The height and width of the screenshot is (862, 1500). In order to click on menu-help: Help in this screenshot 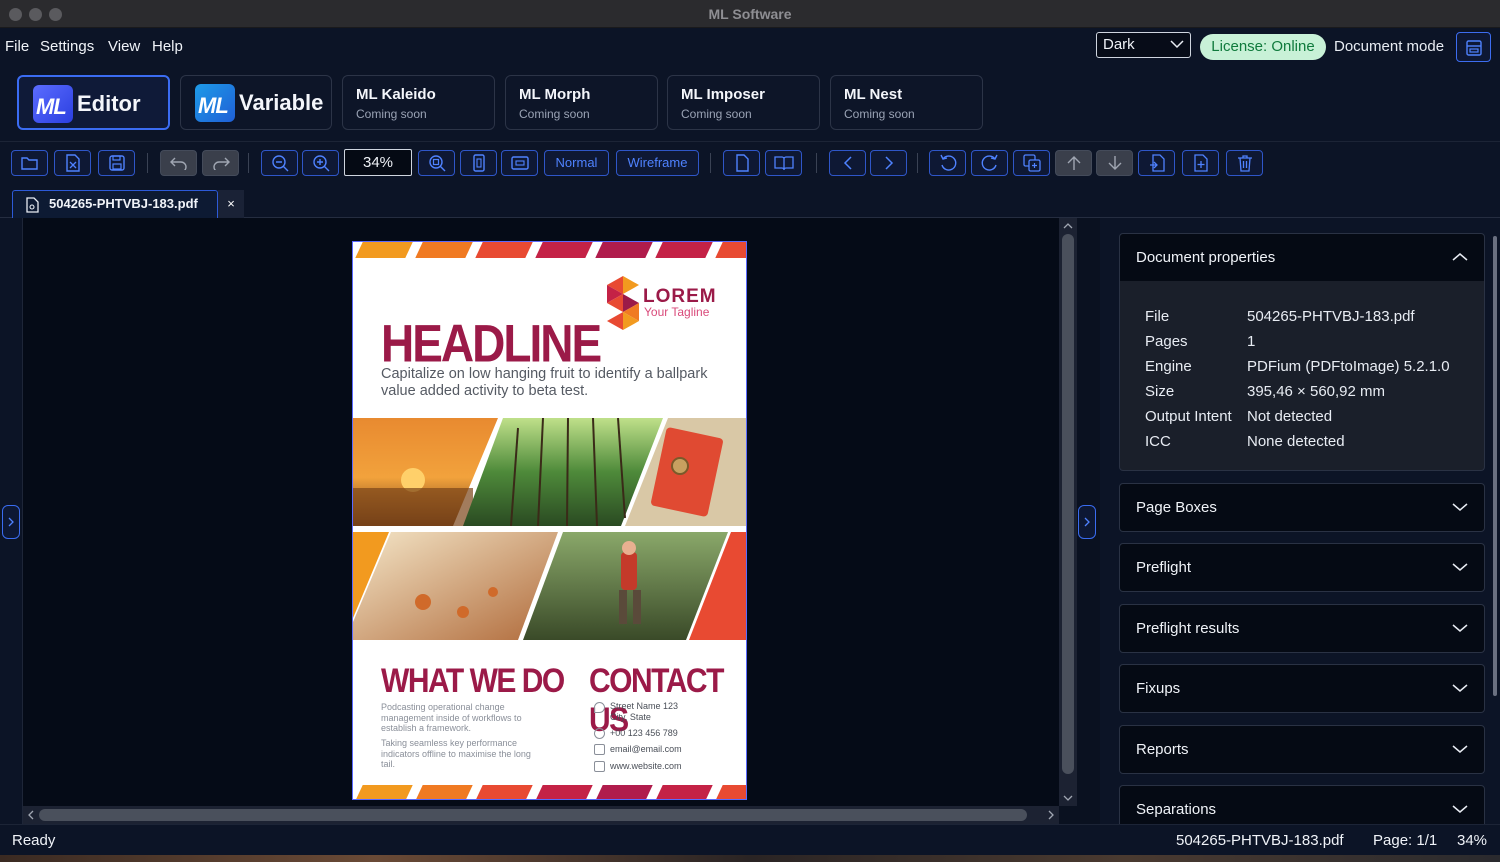, I will do `click(167, 46)`.